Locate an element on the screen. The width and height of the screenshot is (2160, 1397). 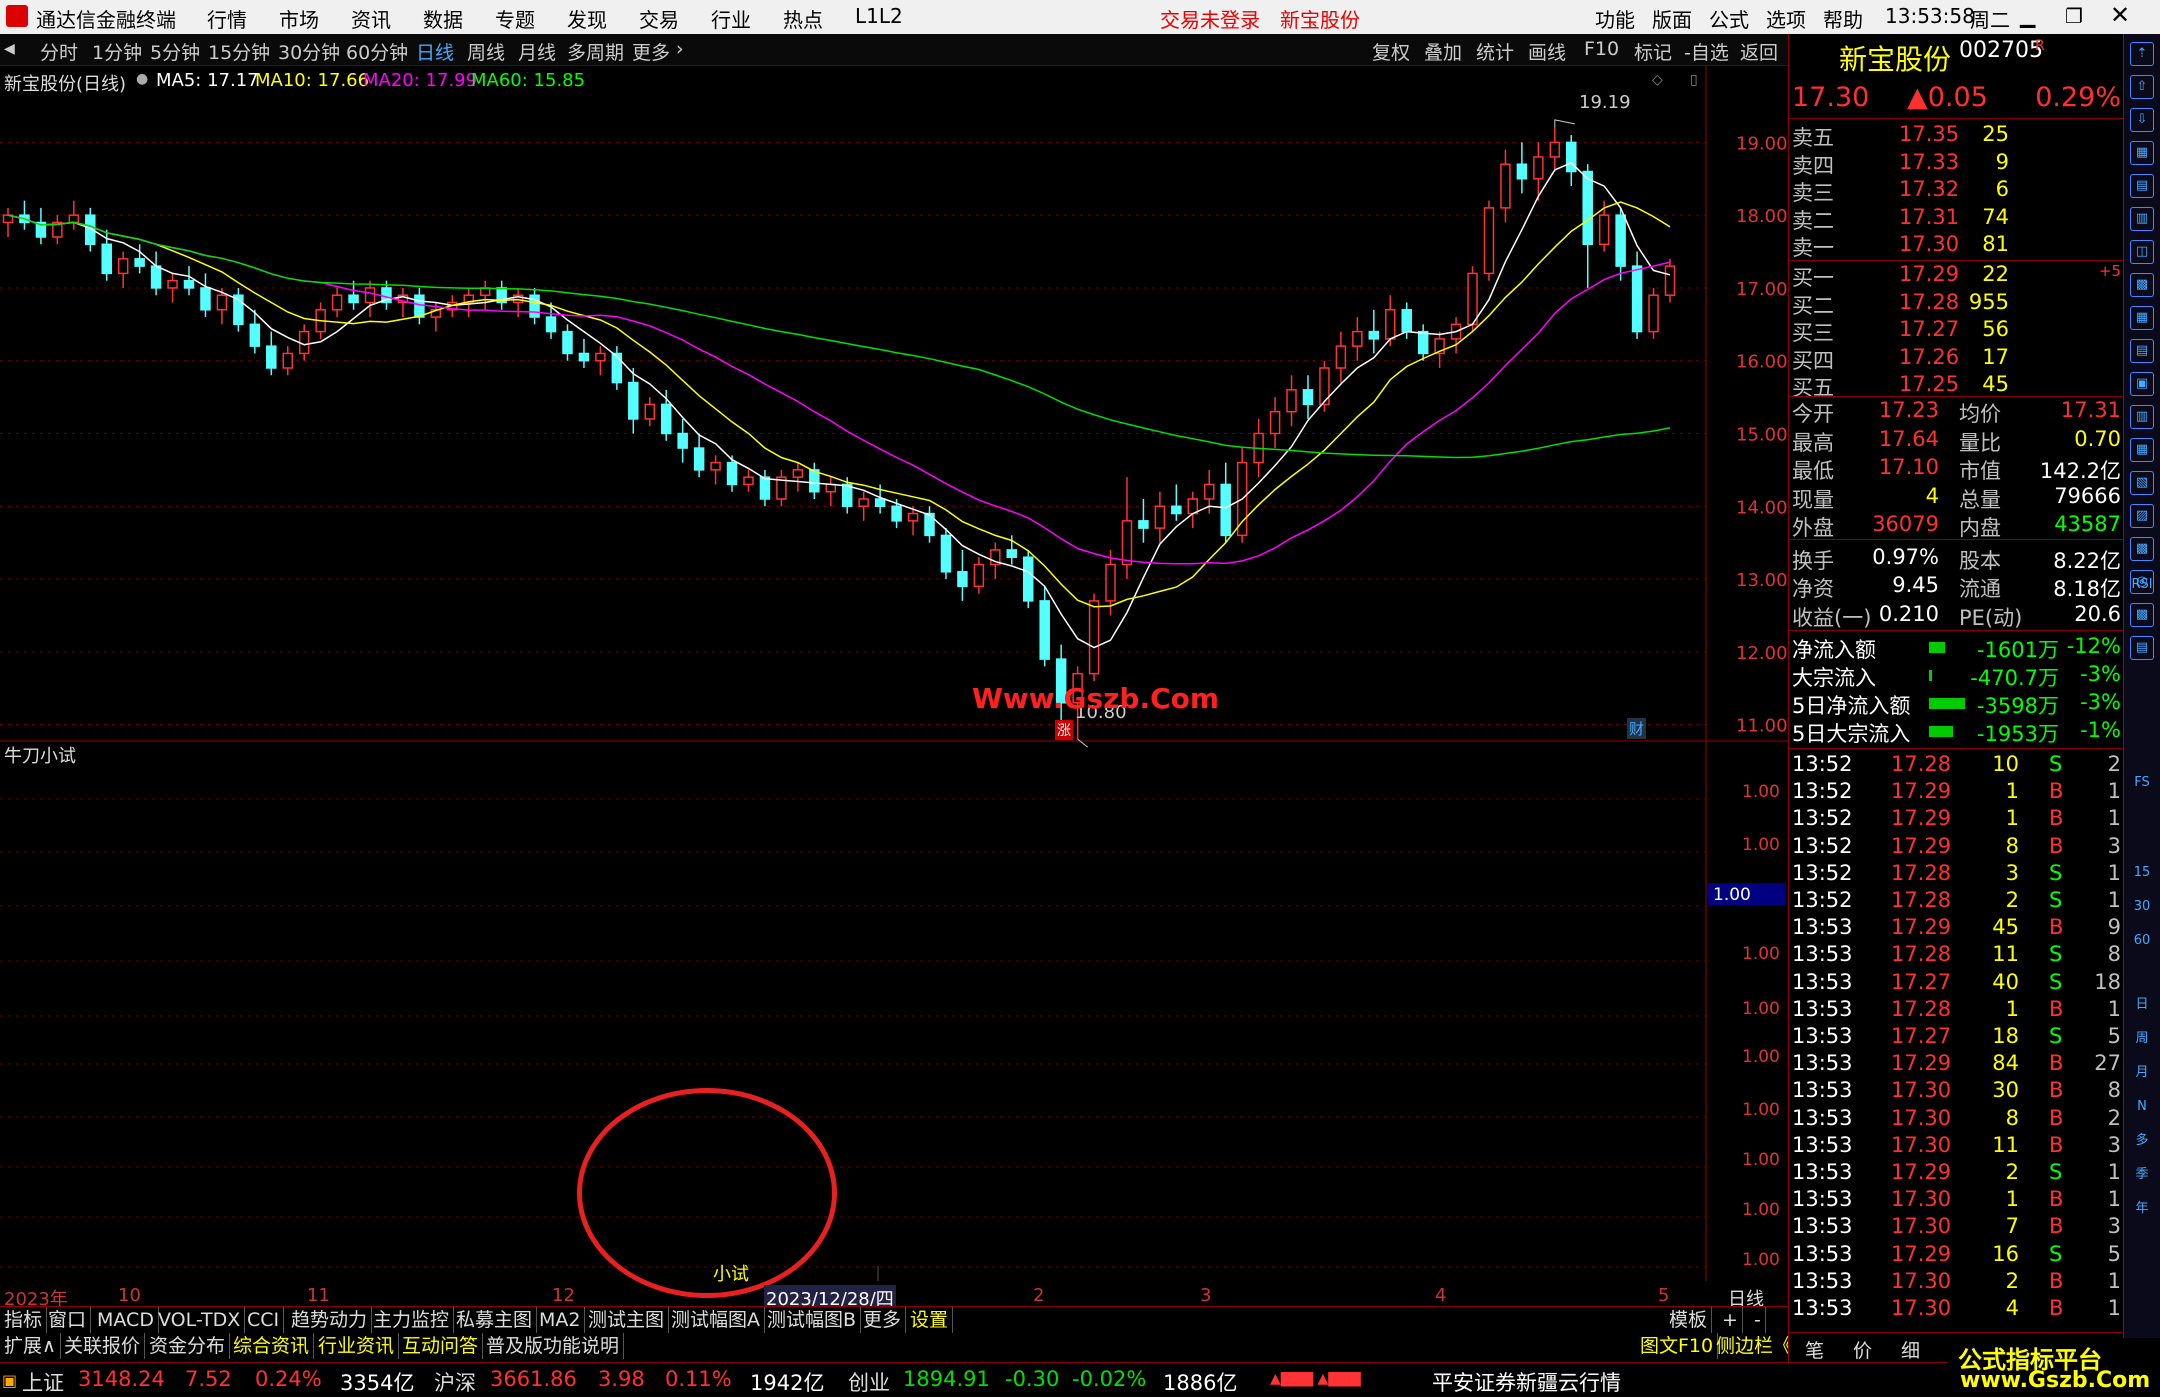
scroll-icon: ▯ is located at coordinates (1694, 80).